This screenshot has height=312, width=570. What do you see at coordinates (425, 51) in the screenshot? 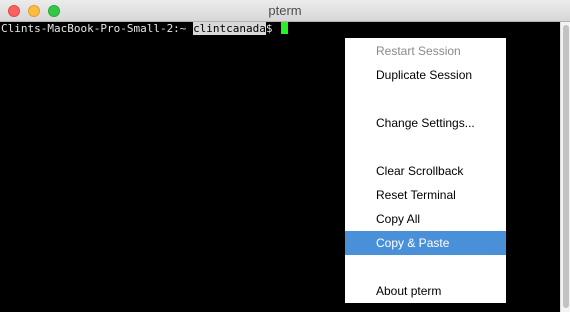
I see `menu-item-restart-session: Restart Session` at bounding box center [425, 51].